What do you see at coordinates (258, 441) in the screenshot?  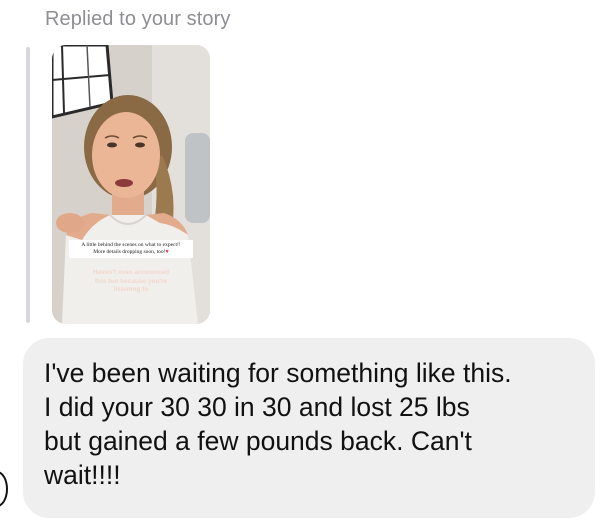 I see `message-line-3: but gained a few pounds back. Can't` at bounding box center [258, 441].